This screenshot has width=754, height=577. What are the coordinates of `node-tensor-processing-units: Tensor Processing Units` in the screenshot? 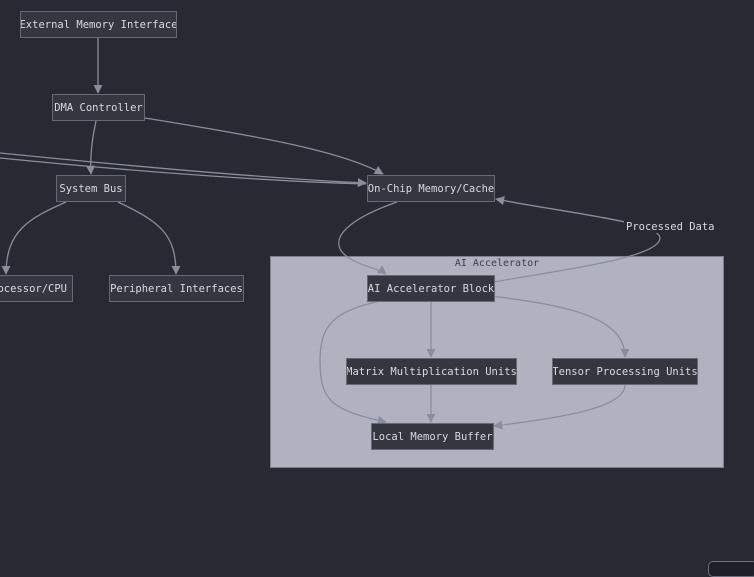 It's located at (625, 371).